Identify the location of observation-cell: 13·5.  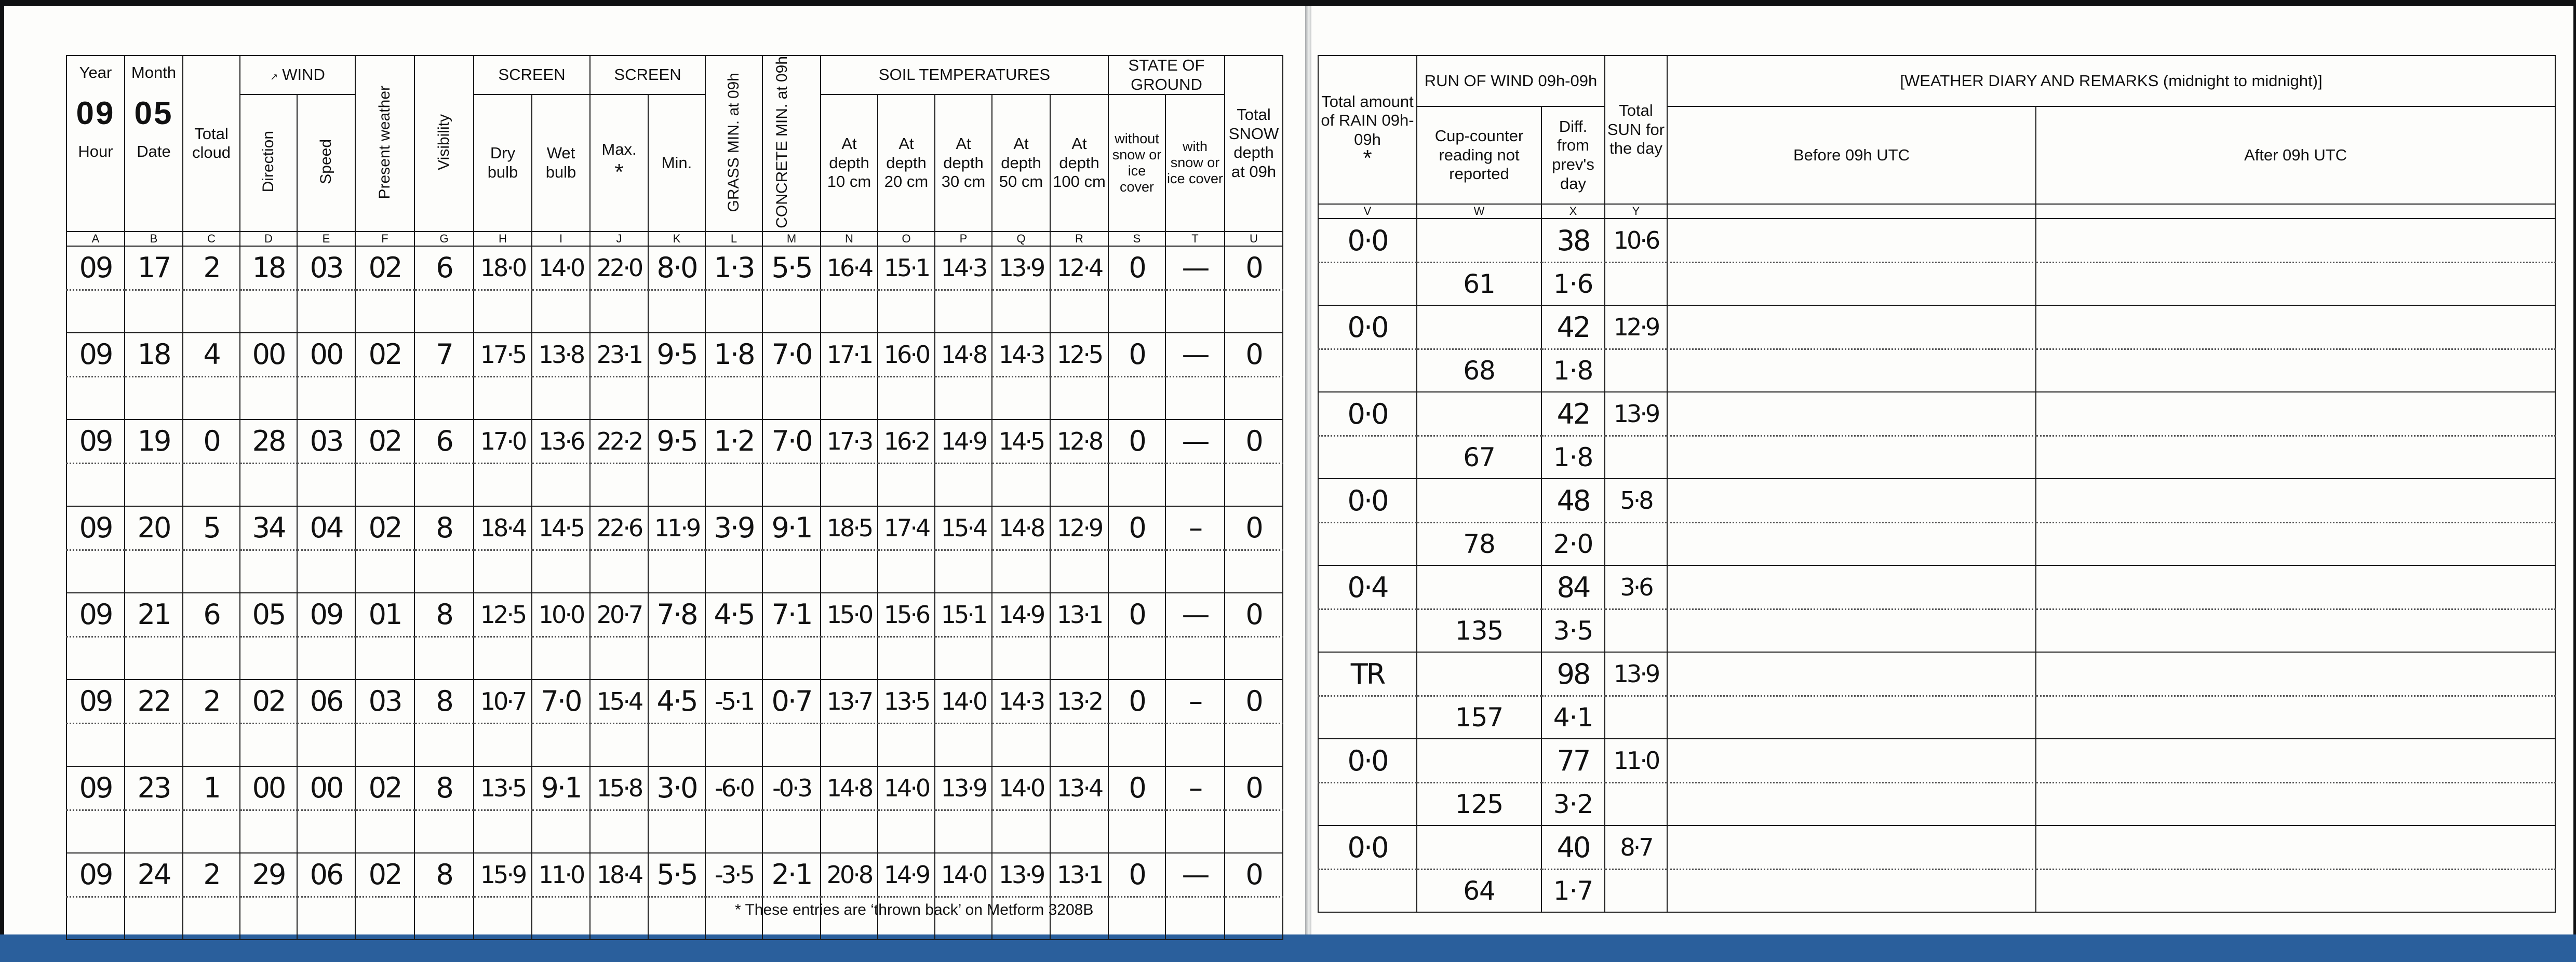
(906, 701).